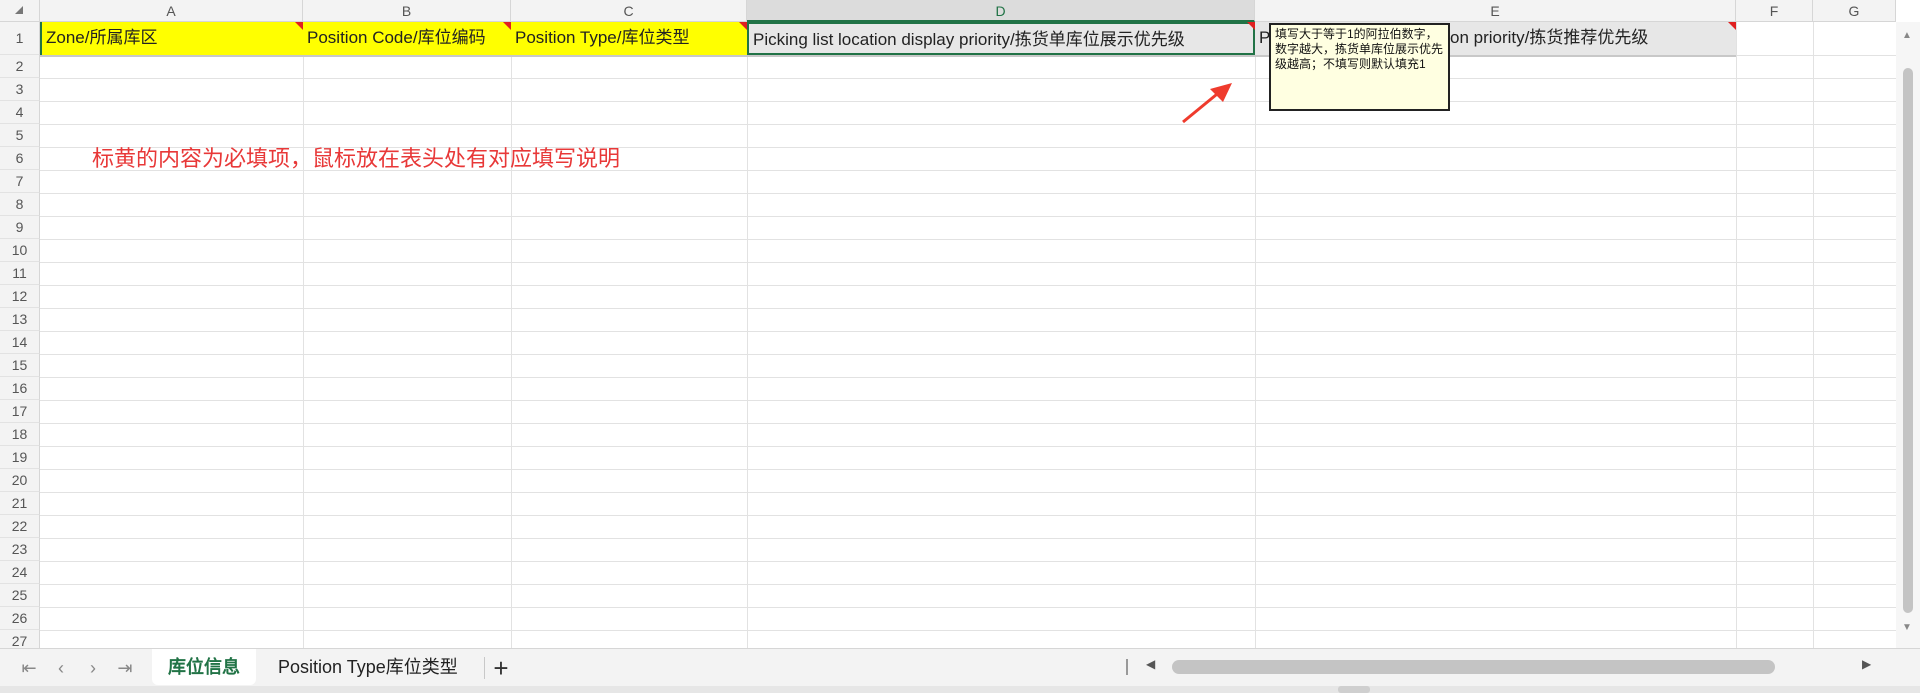 The height and width of the screenshot is (693, 1920). Describe the element at coordinates (171, 11) in the screenshot. I see `column-header-a: A` at that location.